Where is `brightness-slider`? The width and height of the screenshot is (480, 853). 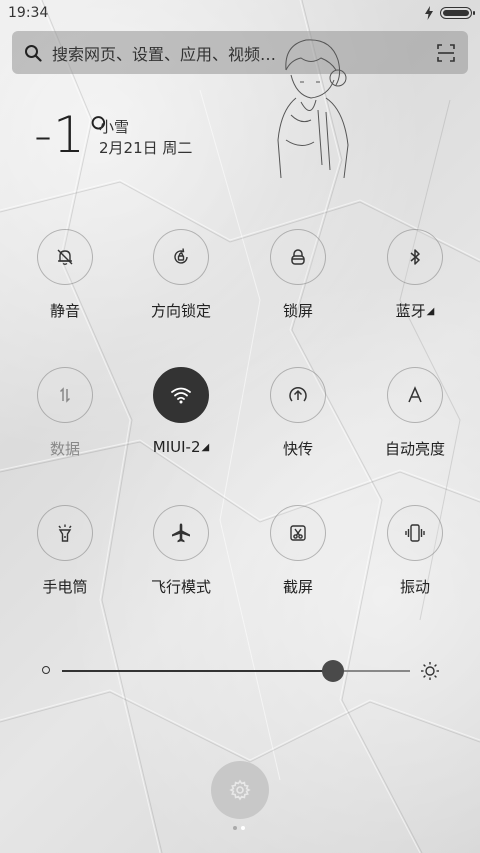 brightness-slider is located at coordinates (240, 670).